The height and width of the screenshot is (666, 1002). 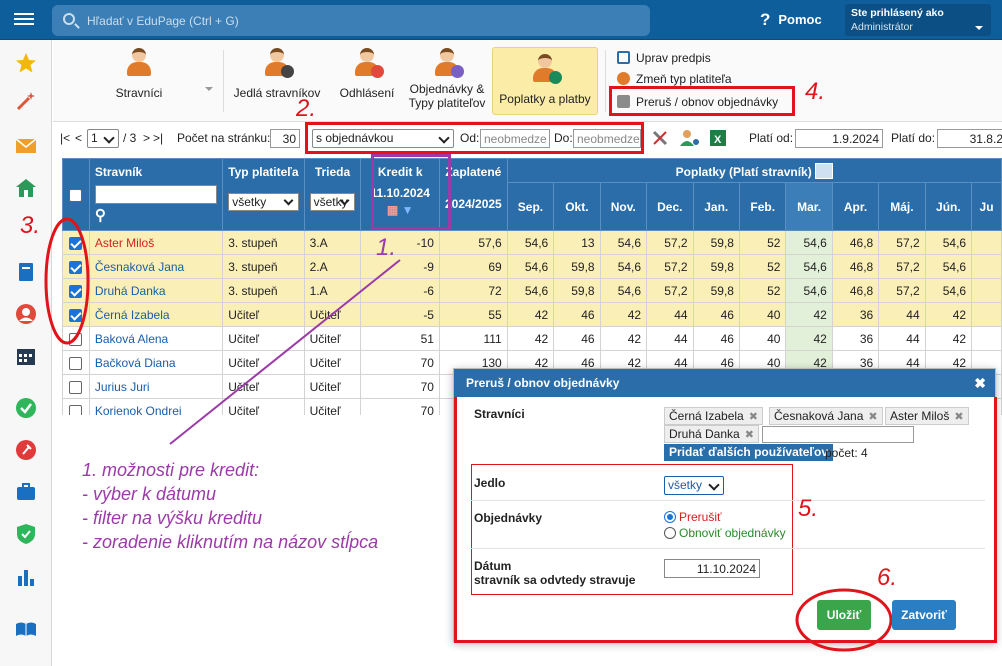 I want to click on radio-prerusit: Prerušiť, so click(x=693, y=517).